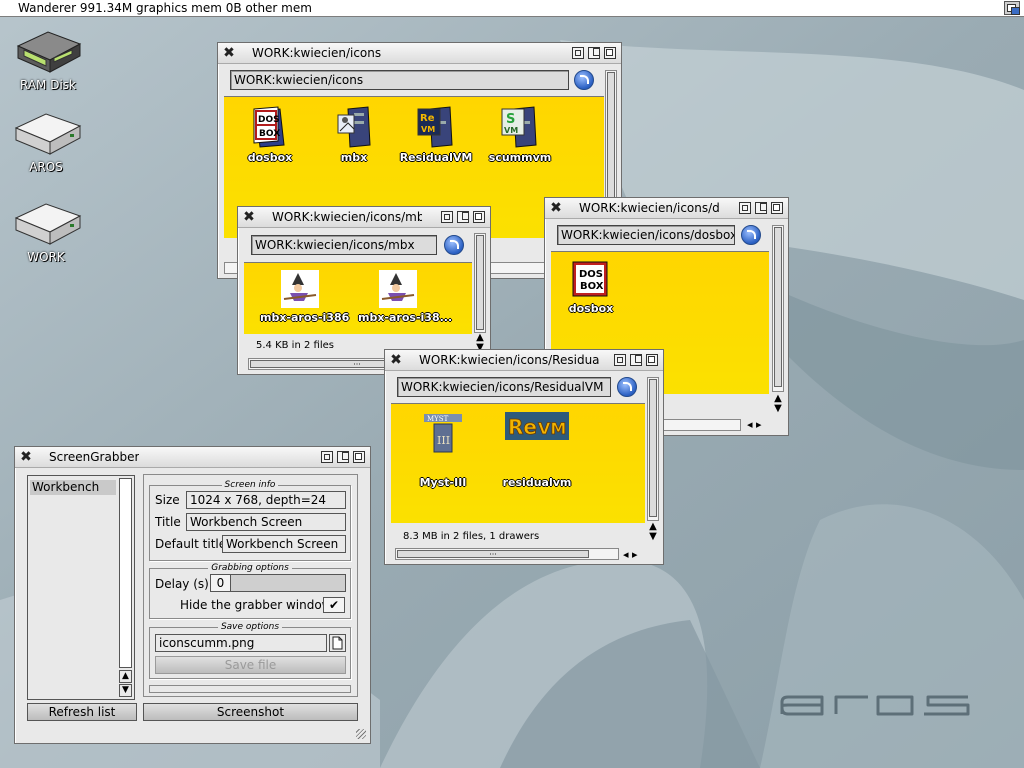 The image size is (1024, 768). I want to click on scroll-knob: ···, so click(493, 554).